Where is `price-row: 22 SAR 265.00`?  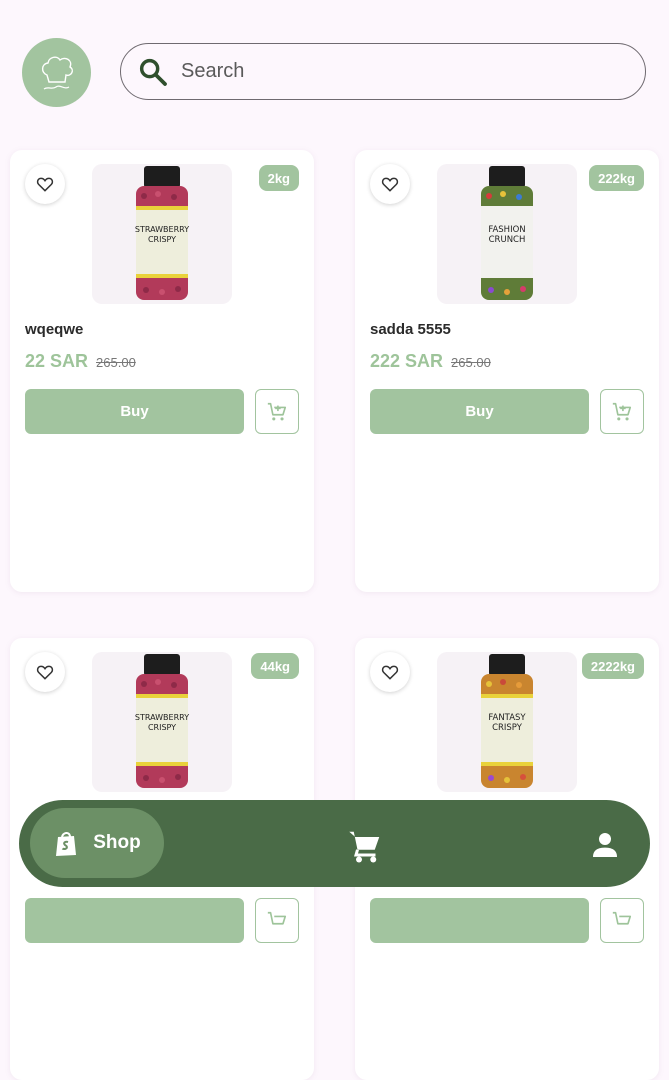 price-row: 22 SAR 265.00 is located at coordinates (80, 361).